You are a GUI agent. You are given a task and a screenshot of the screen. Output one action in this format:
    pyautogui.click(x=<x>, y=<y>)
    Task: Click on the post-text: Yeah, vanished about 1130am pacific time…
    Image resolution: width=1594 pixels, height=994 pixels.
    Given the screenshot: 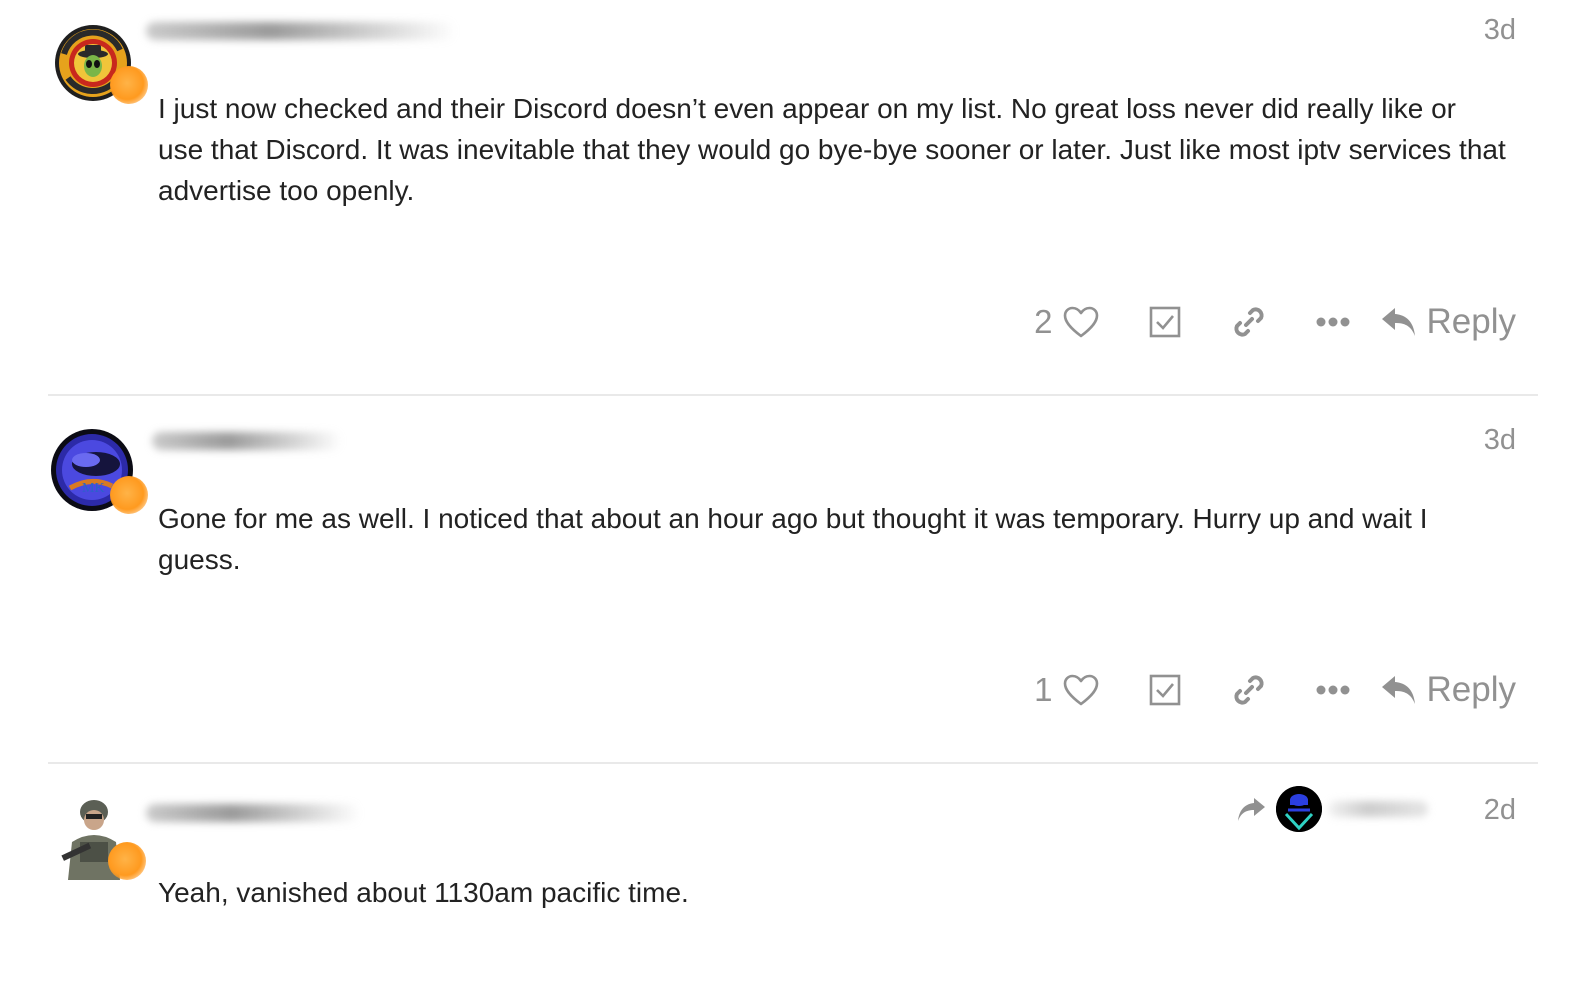 What is the action you would take?
    pyautogui.click(x=423, y=892)
    